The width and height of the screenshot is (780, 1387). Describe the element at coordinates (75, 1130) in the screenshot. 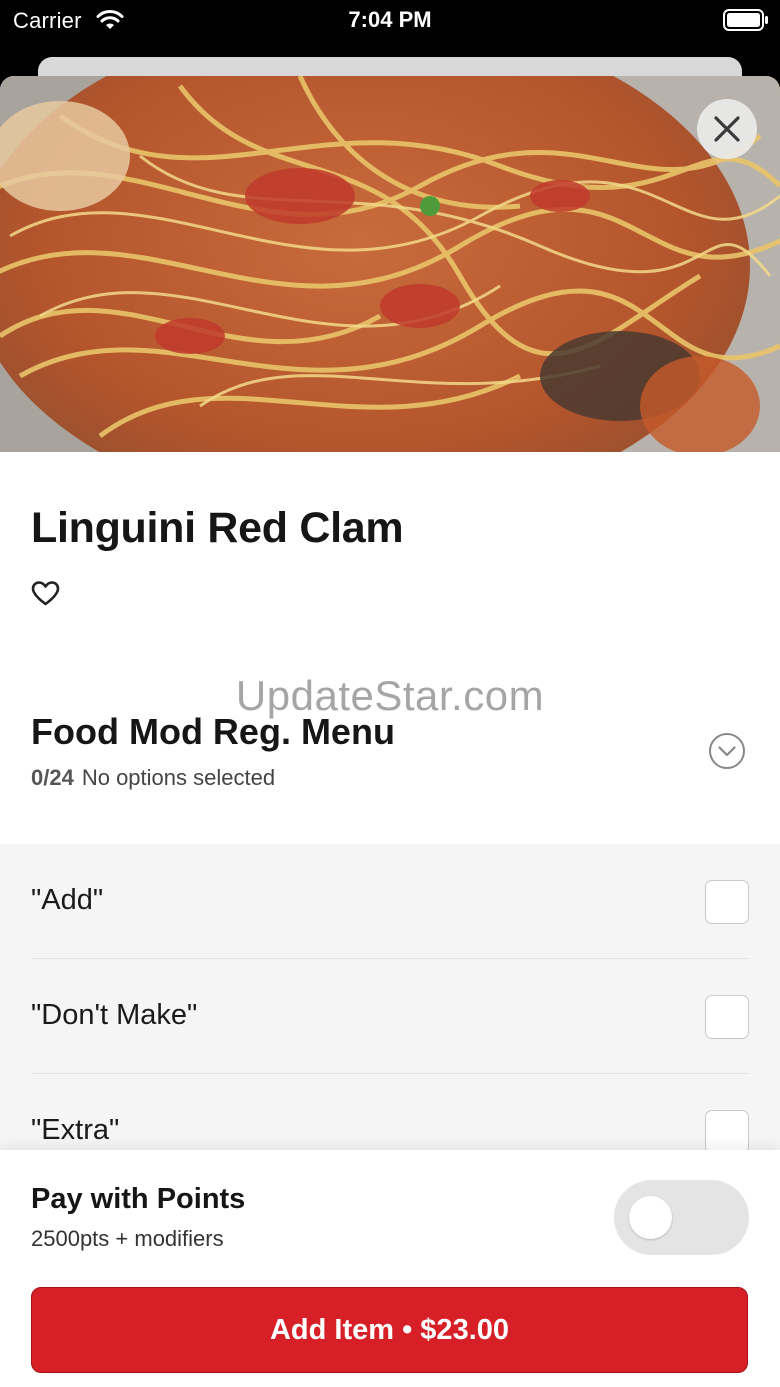

I see `option-label: "Extra"` at that location.